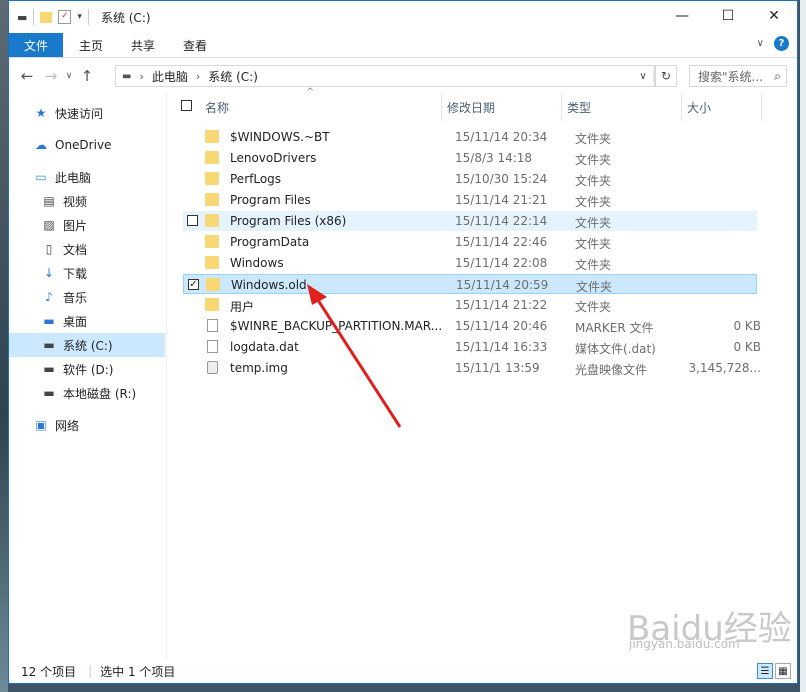 Image resolution: width=806 pixels, height=692 pixels. What do you see at coordinates (49, 225) in the screenshot?
I see `pictures-icon: ▨` at bounding box center [49, 225].